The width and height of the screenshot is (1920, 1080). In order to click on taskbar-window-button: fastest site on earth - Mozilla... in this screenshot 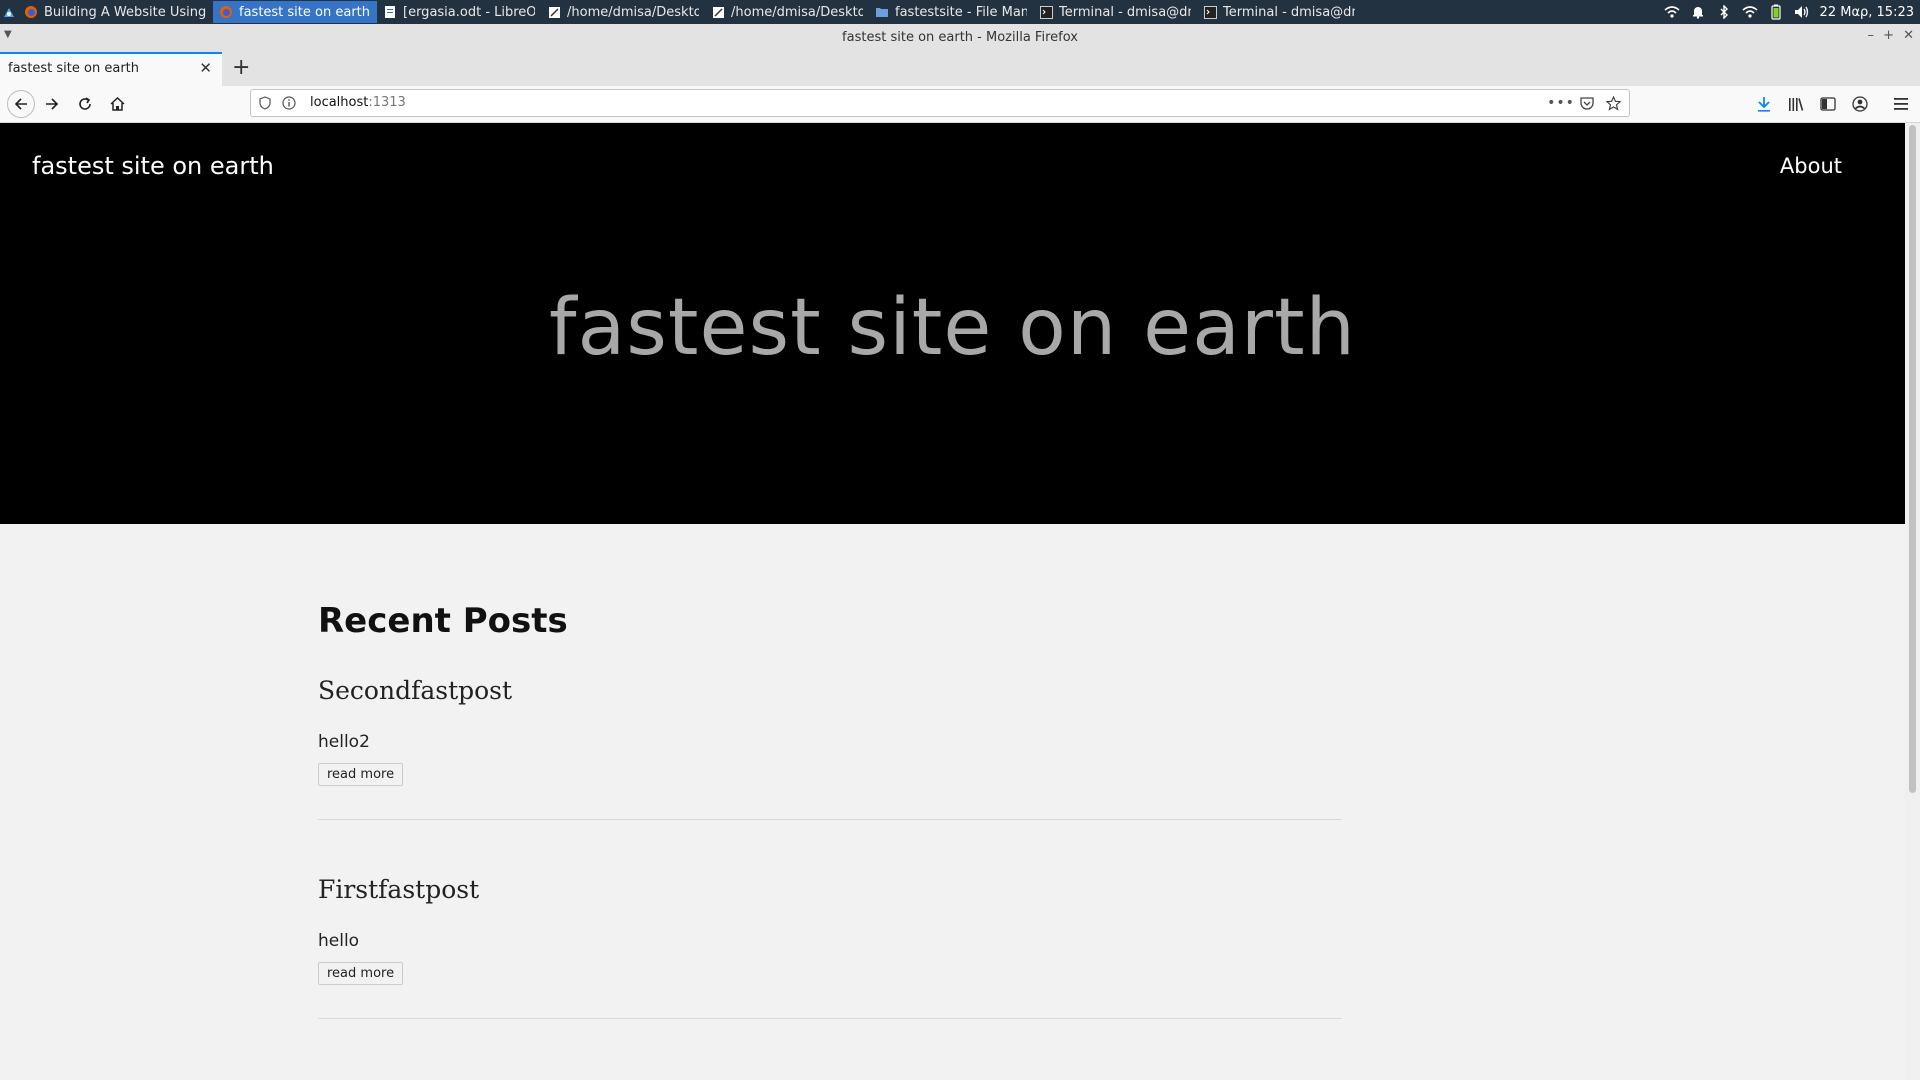, I will do `click(295, 12)`.